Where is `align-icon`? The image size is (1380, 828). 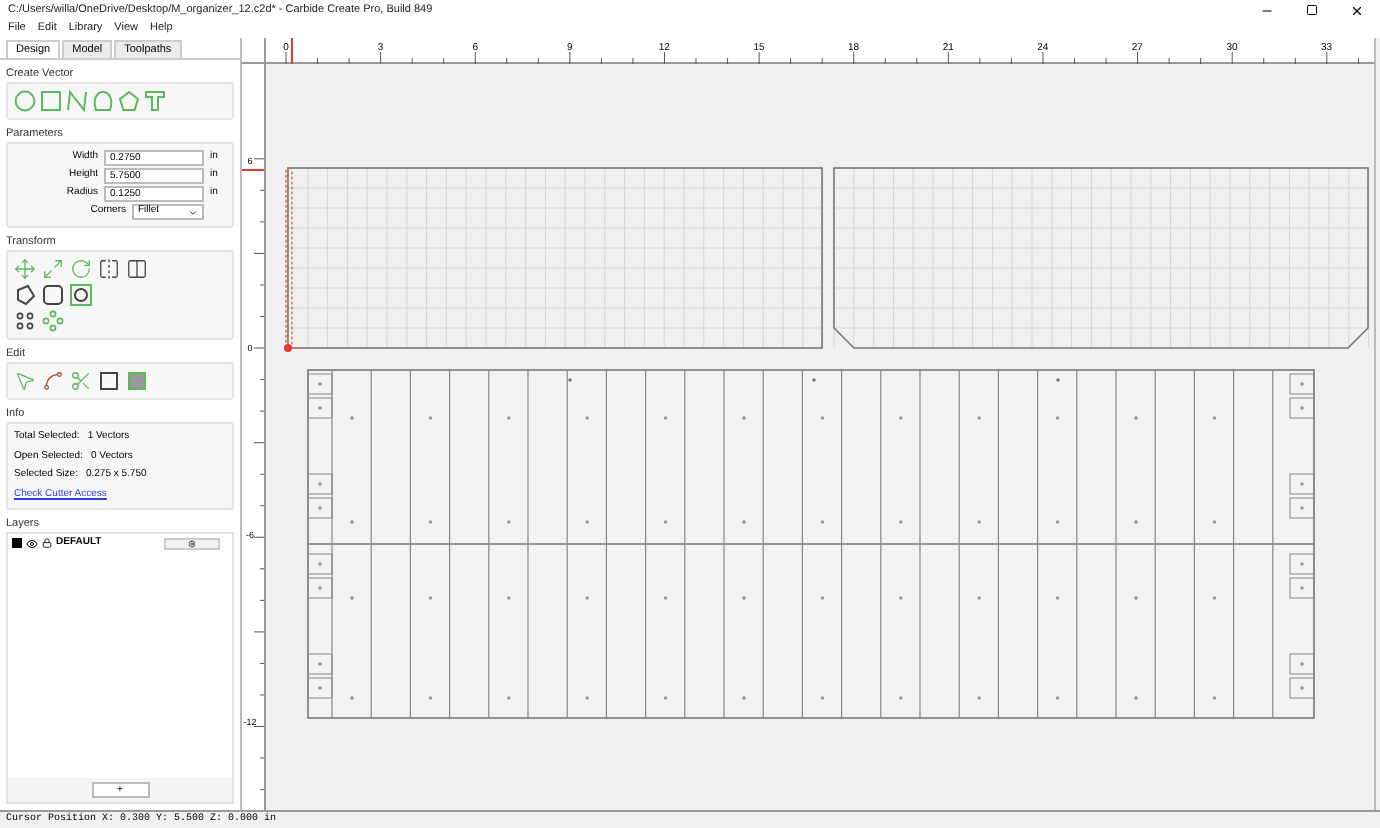
align-icon is located at coordinates (137, 269).